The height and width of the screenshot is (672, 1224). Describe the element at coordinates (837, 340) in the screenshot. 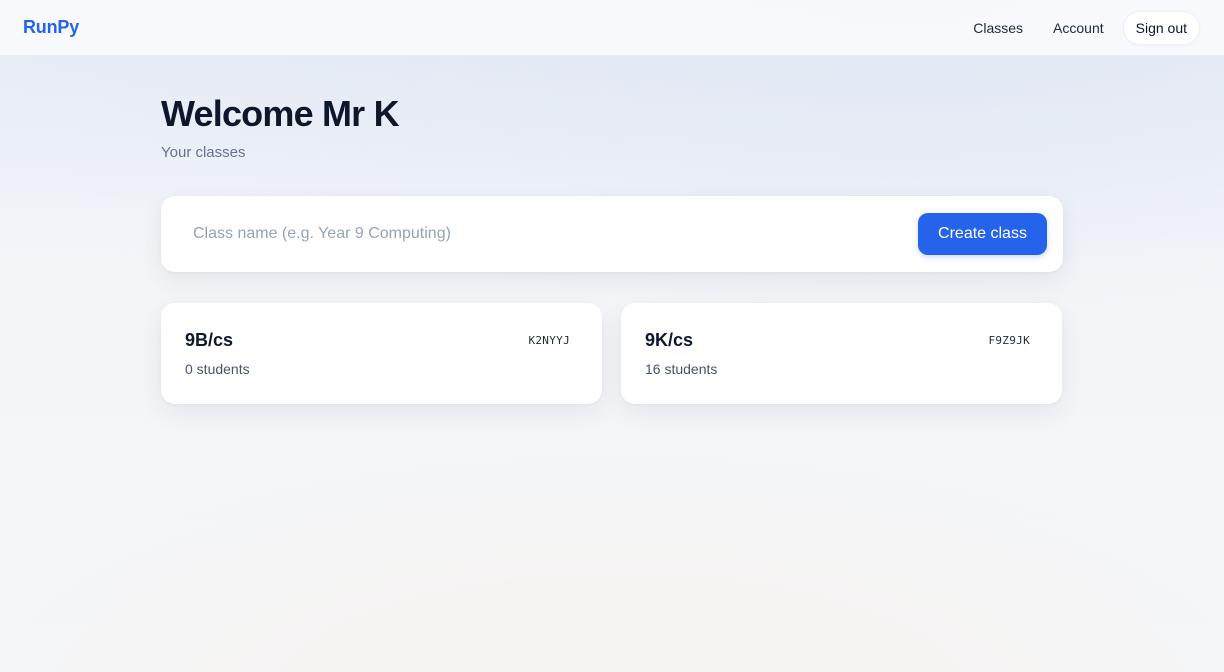

I see `class-card-header: 9K/cs F9Z9JK` at that location.